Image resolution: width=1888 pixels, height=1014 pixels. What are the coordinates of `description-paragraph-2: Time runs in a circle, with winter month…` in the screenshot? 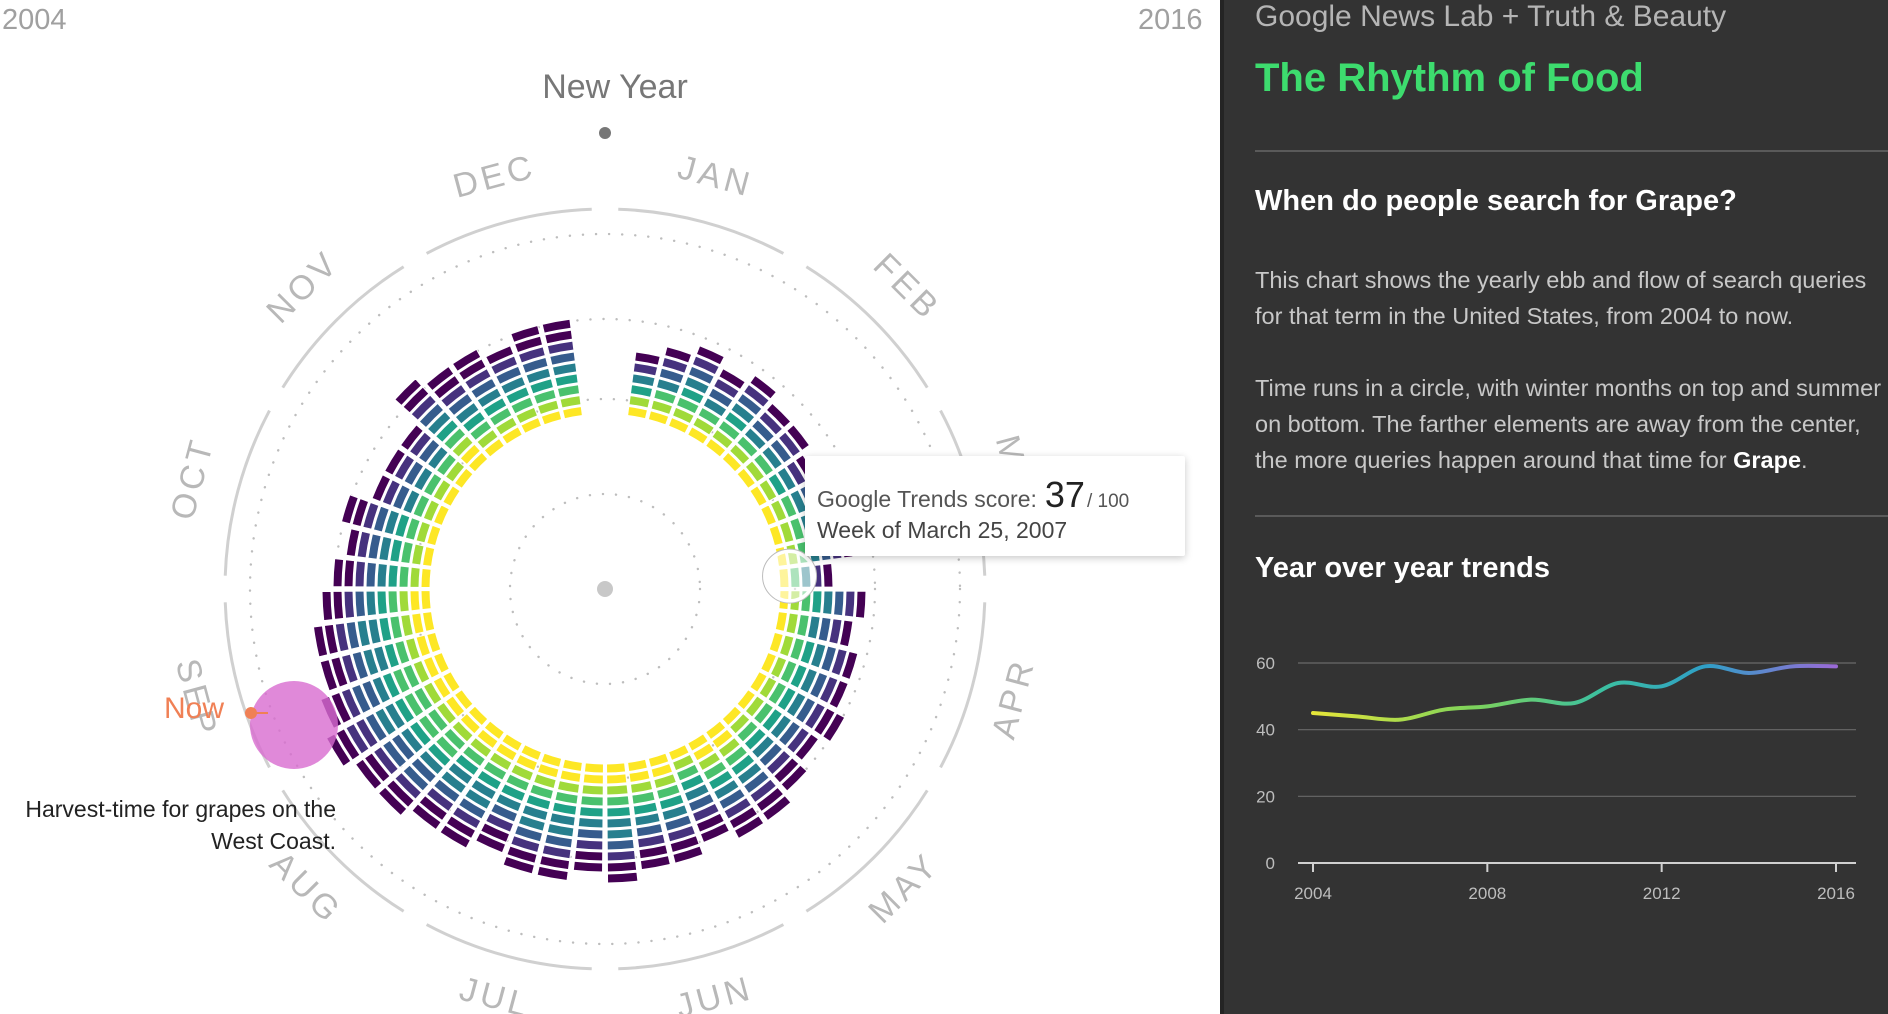 It's located at (1571, 424).